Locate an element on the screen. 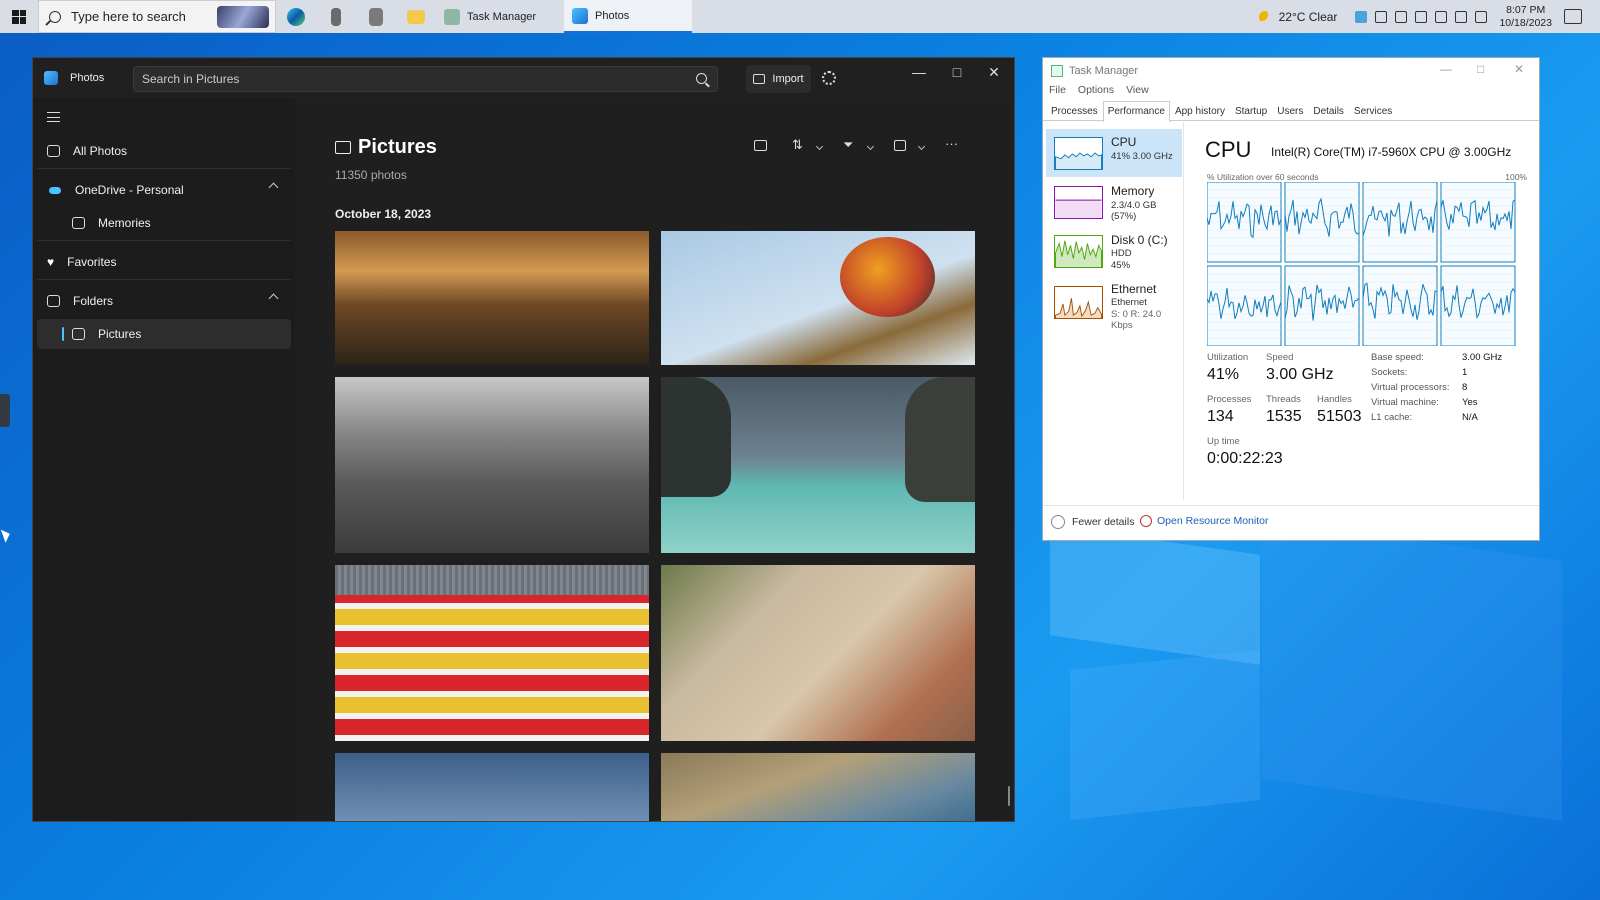 The height and width of the screenshot is (900, 1600). tab-app-history: App history is located at coordinates (1200, 110).